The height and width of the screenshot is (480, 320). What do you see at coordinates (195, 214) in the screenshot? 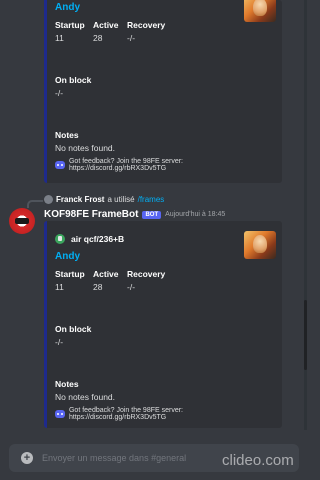
I see `message-timestamp: Aujourd'hui à 18:45` at bounding box center [195, 214].